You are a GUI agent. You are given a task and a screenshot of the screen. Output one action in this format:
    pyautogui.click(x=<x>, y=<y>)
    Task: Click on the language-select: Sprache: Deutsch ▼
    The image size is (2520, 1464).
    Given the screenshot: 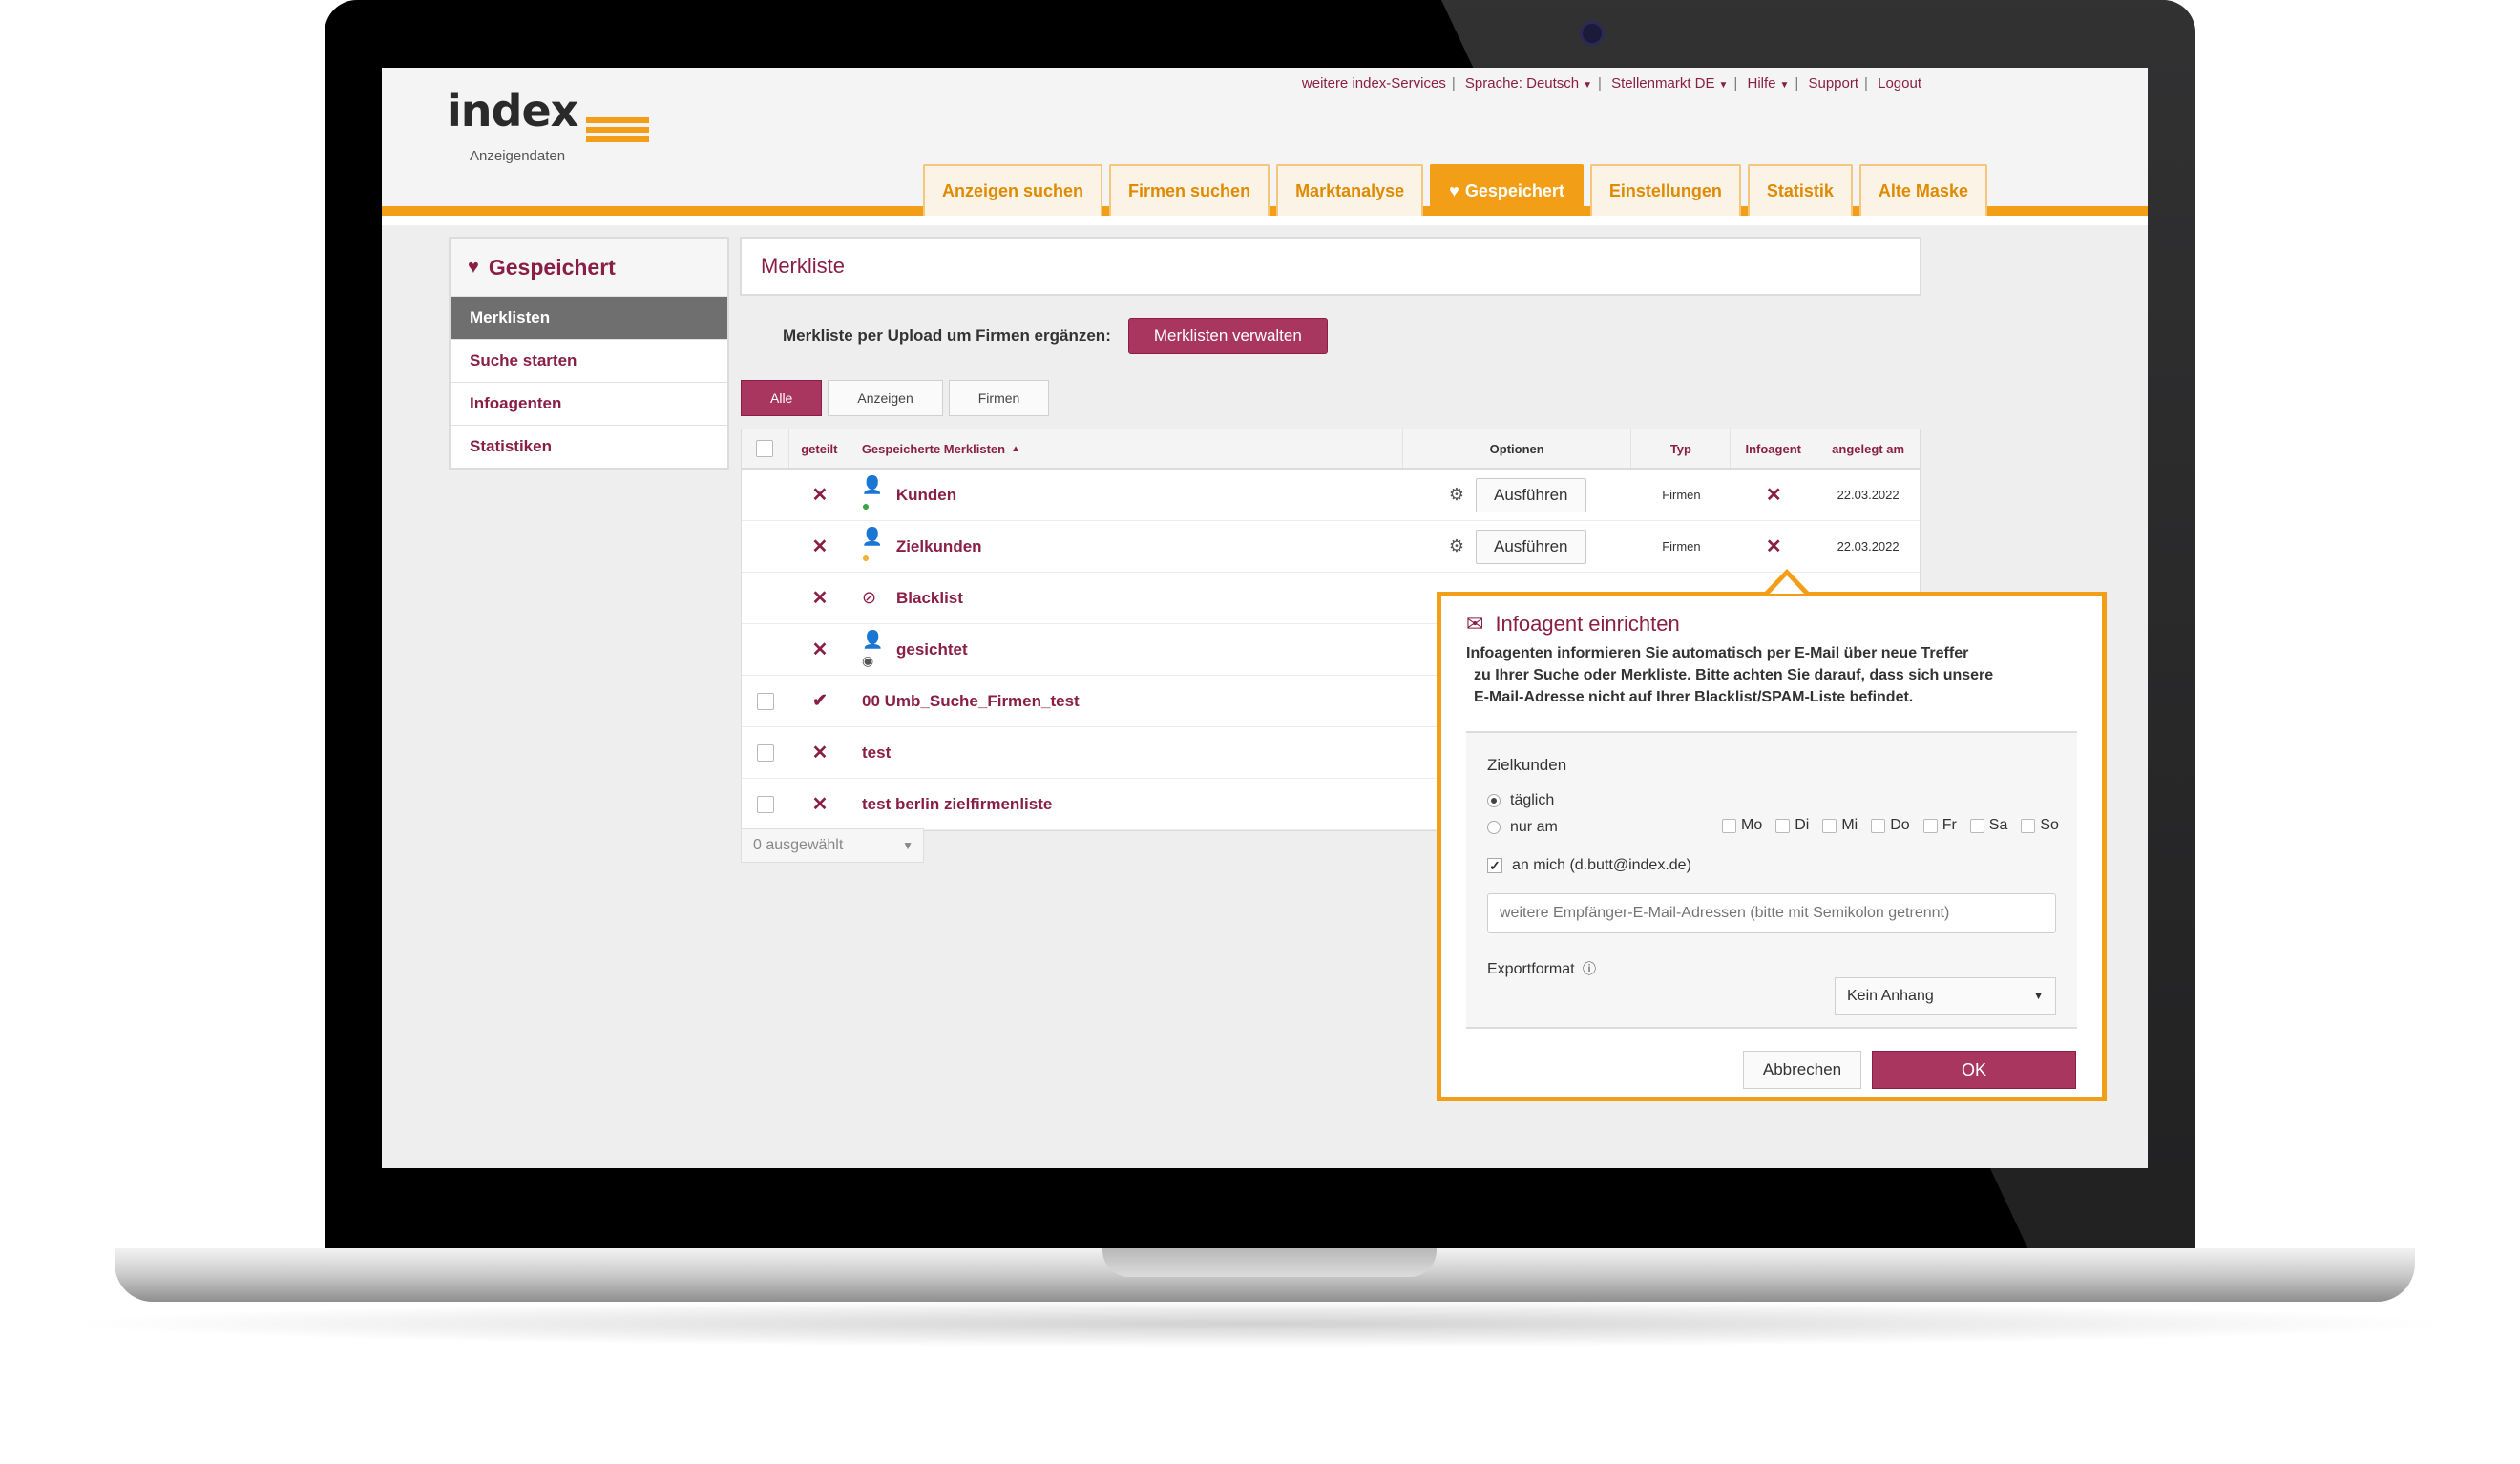 What is the action you would take?
    pyautogui.click(x=1529, y=83)
    